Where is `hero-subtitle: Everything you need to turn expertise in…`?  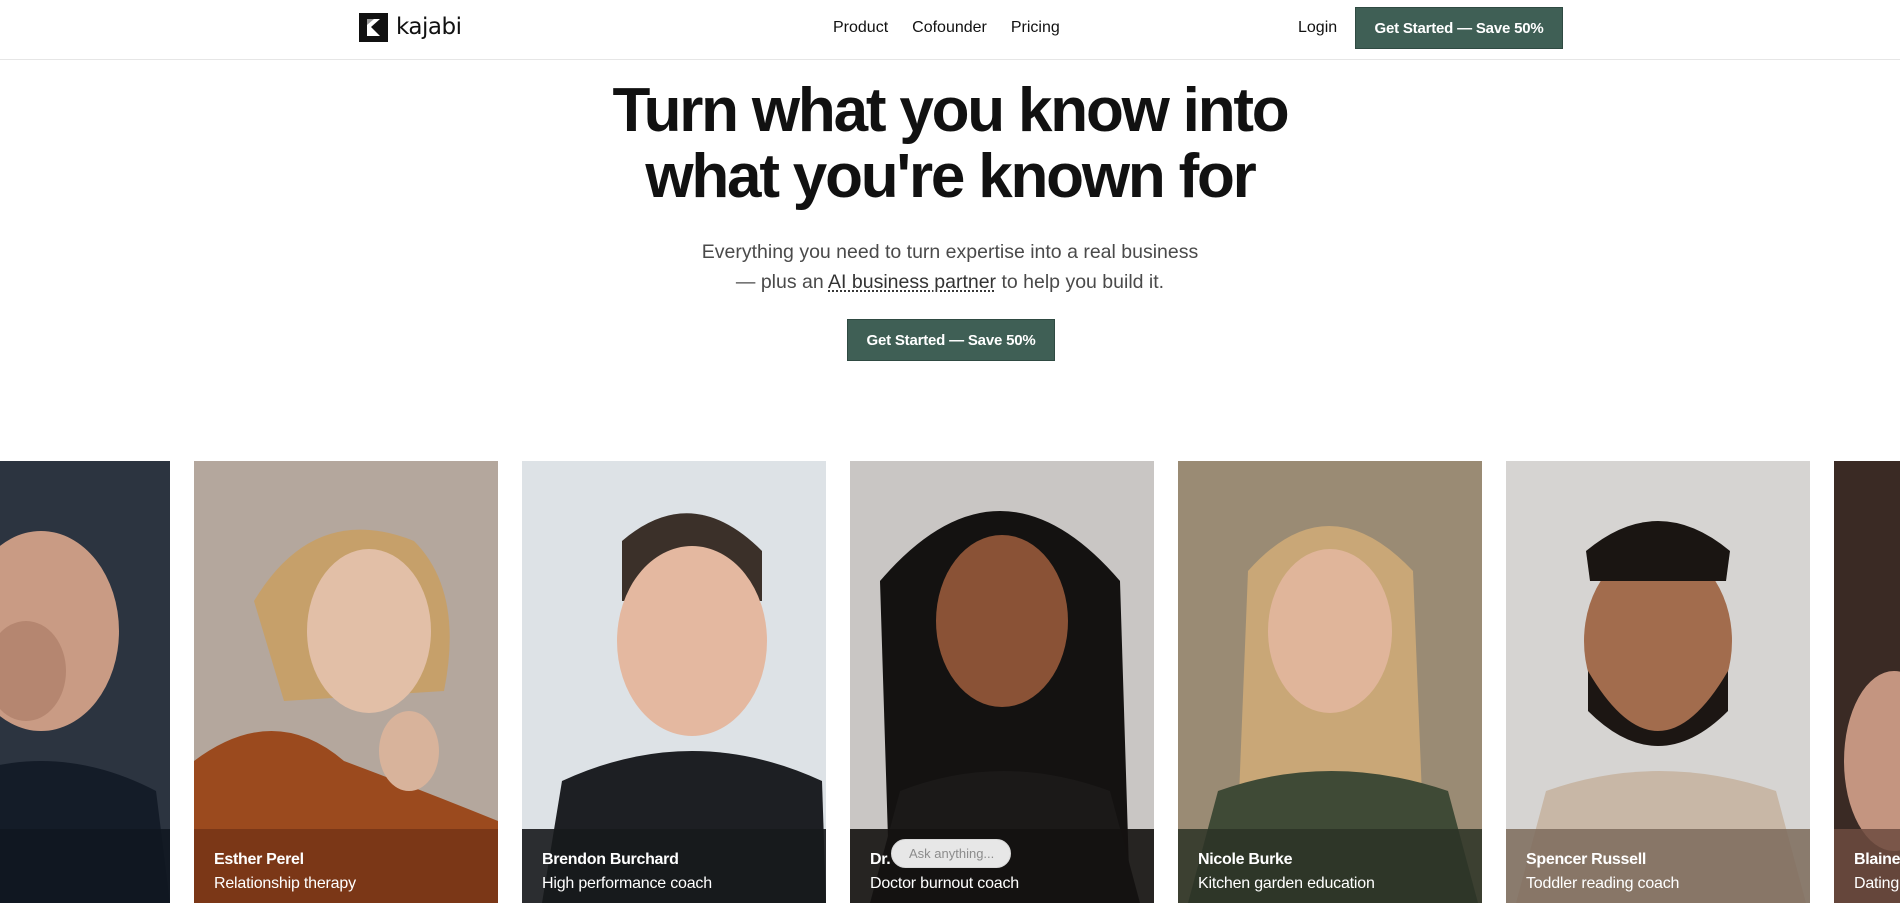
hero-subtitle: Everything you need to turn expertise in… is located at coordinates (950, 267).